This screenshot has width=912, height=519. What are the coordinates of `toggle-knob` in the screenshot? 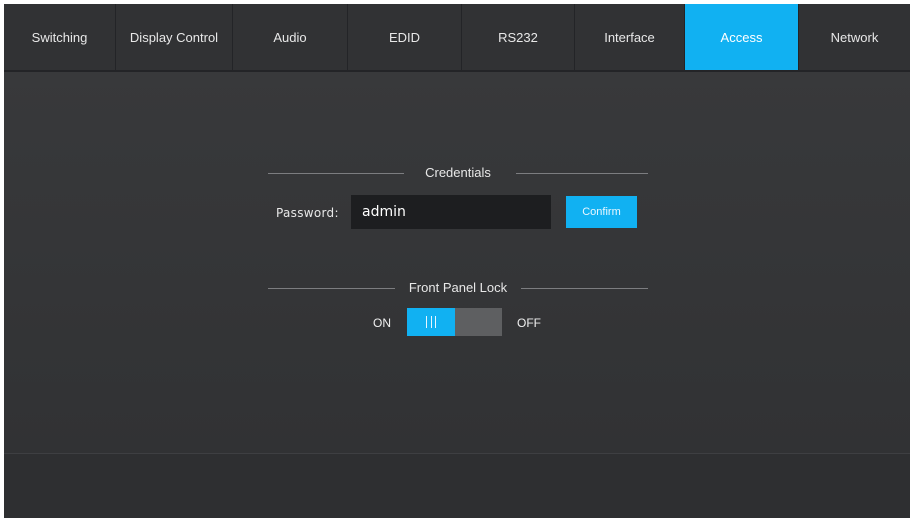 It's located at (431, 322).